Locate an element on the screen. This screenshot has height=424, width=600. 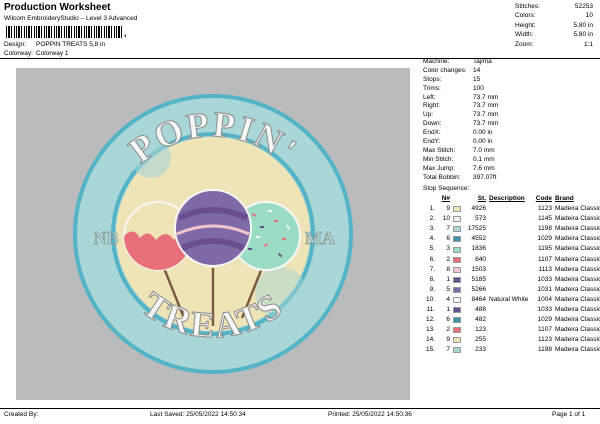
stop-sequence-row: 11.14881033Madeira Classic 40 is located at coordinates (513, 310).